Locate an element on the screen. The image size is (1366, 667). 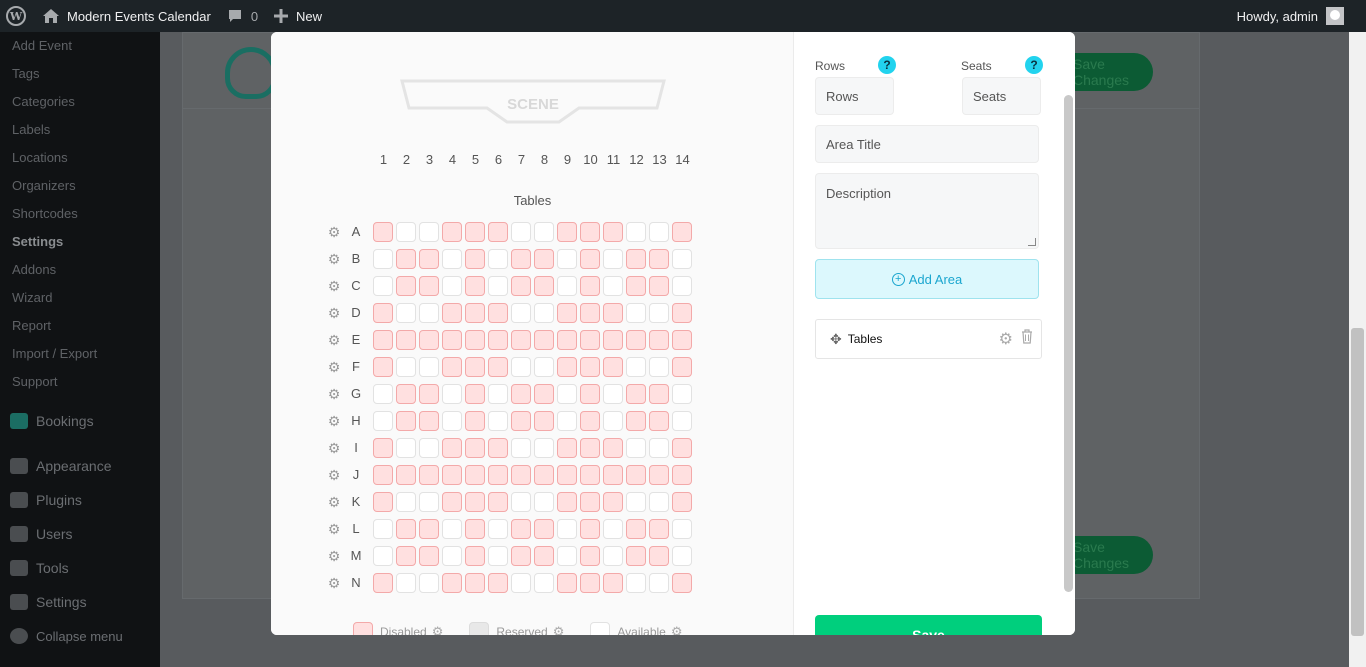
sidebar-item-plugins: Plugins is located at coordinates (80, 500).